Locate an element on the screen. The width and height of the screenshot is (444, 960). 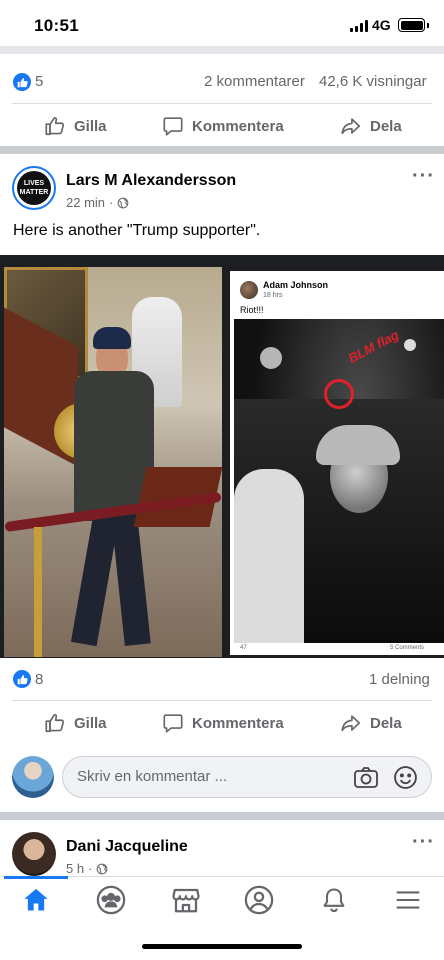
post1-share-button: Dela is located at coordinates (371, 126).